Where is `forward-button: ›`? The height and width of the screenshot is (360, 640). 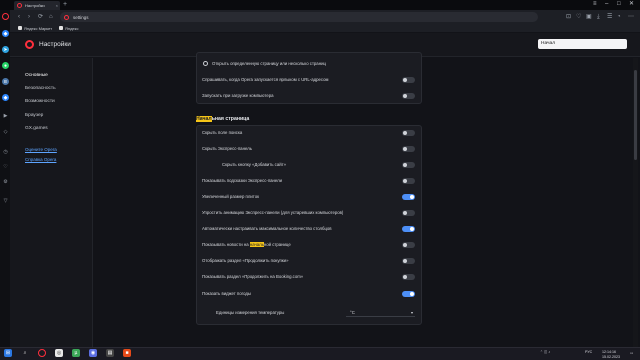 forward-button: › is located at coordinates (29, 17).